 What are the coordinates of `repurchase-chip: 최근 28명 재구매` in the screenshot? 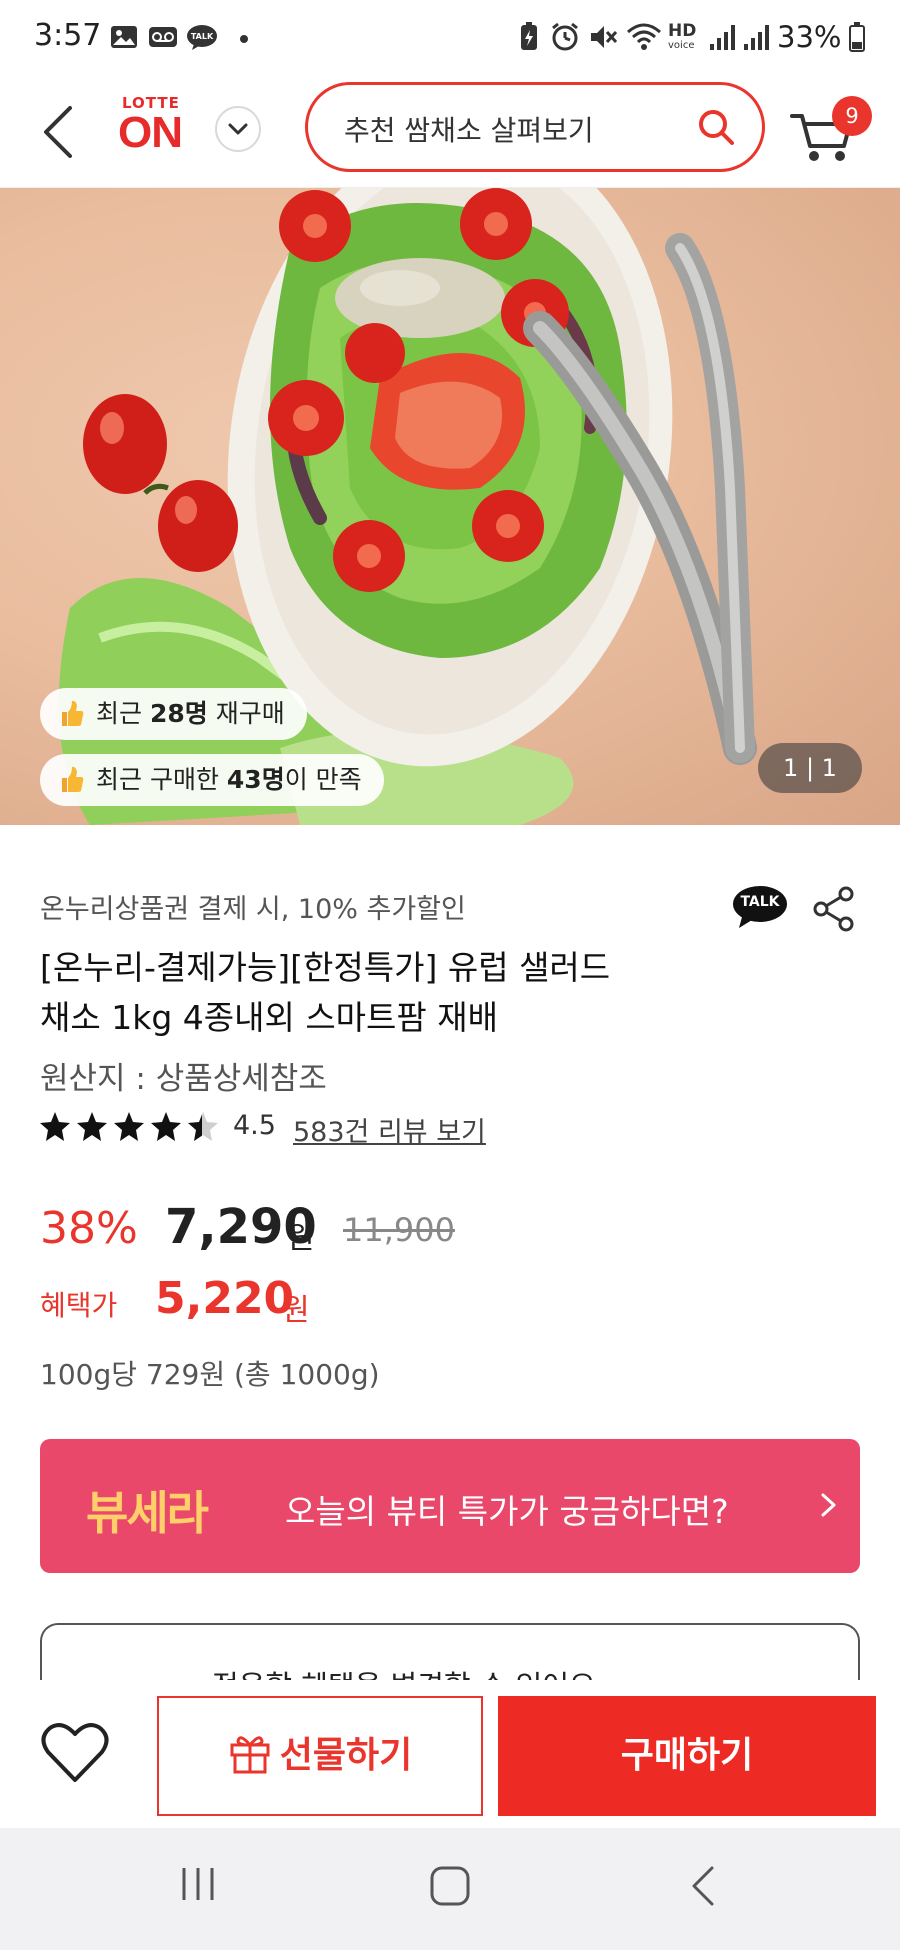 It's located at (173, 714).